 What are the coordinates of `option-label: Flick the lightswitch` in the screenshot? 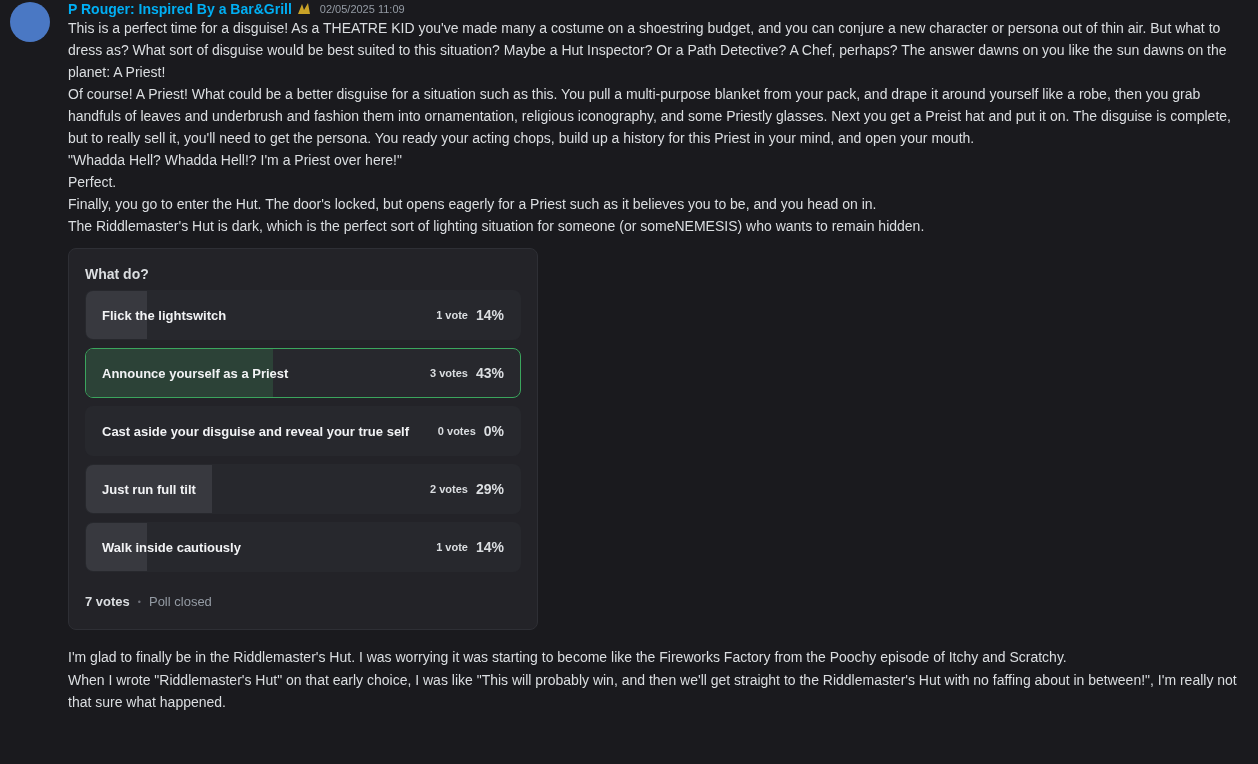 It's located at (165, 315).